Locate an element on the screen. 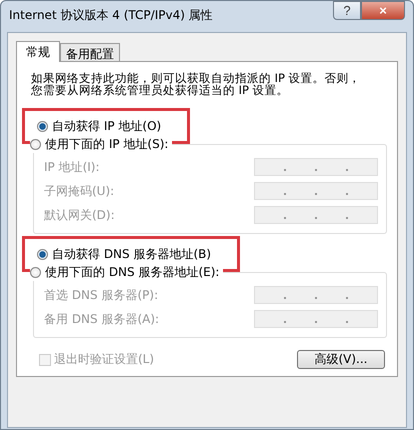 This screenshot has width=414, height=430. window-title: Internet 协议版本 4 (TCP/IPv4) 属性 is located at coordinates (111, 15).